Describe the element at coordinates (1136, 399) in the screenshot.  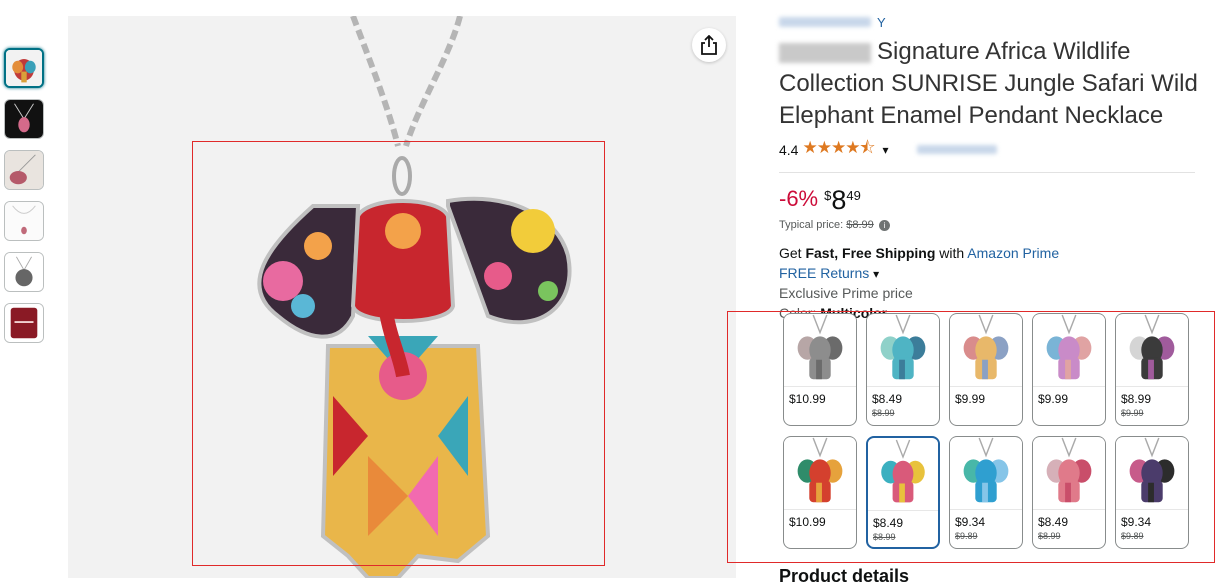
I see `swatch-price: $8.99` at that location.